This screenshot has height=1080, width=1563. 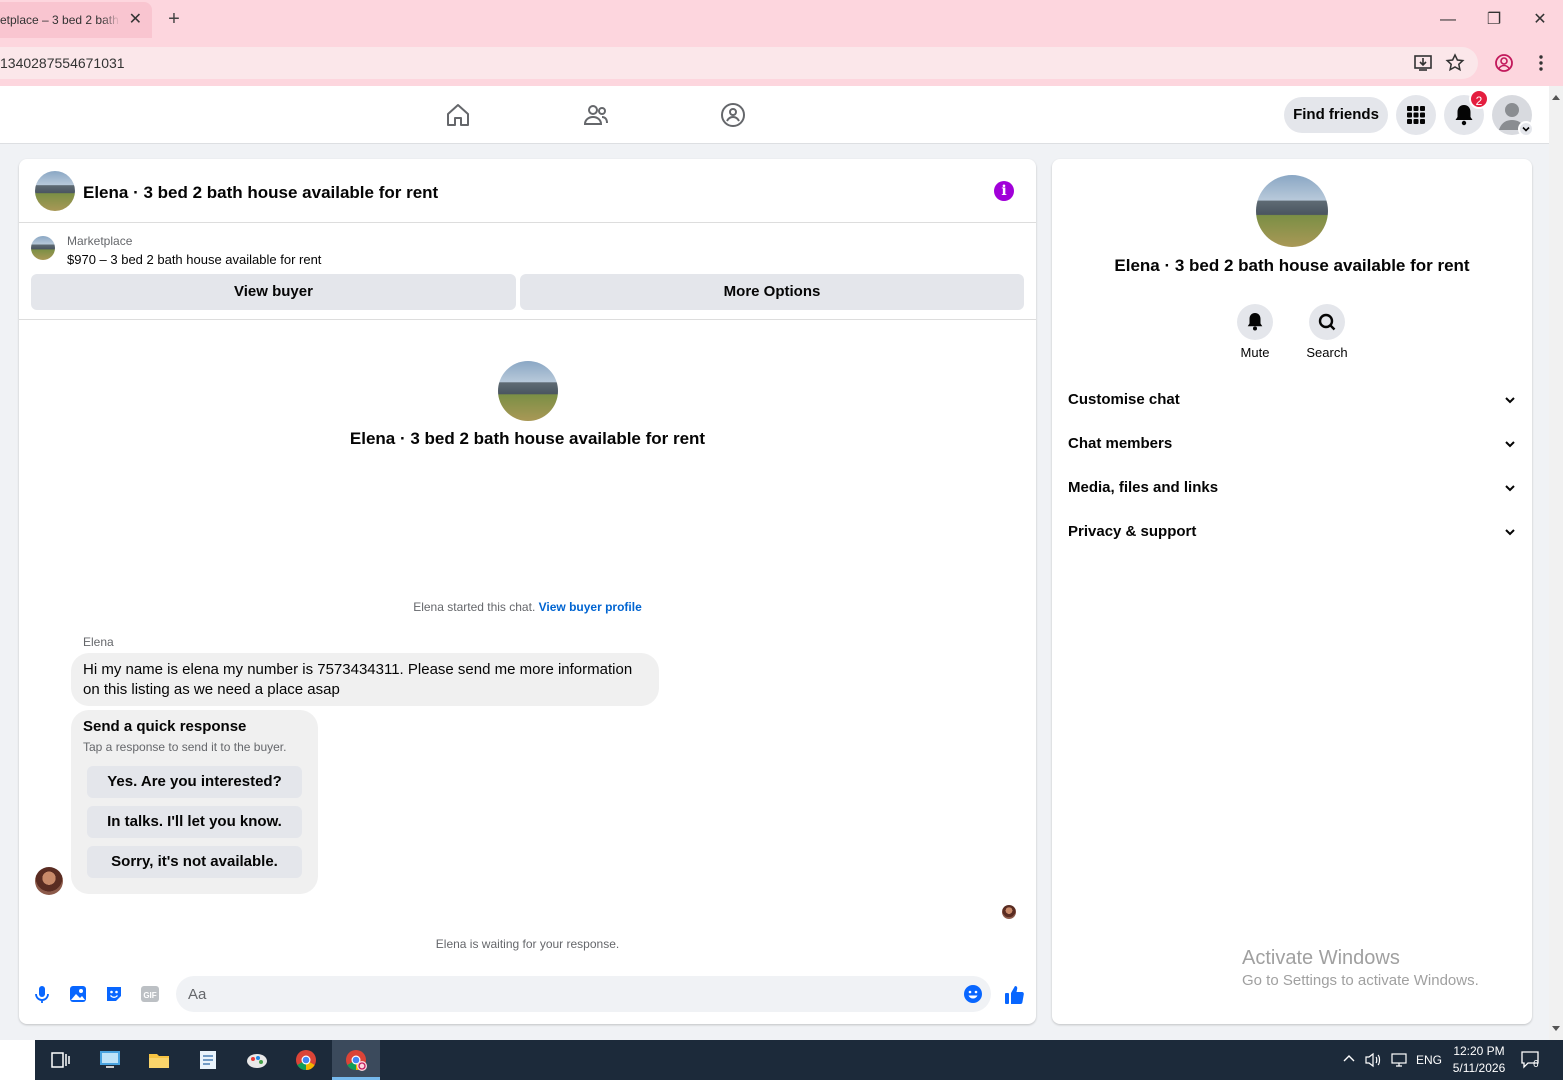 I want to click on microphone-icon, so click(x=42, y=994).